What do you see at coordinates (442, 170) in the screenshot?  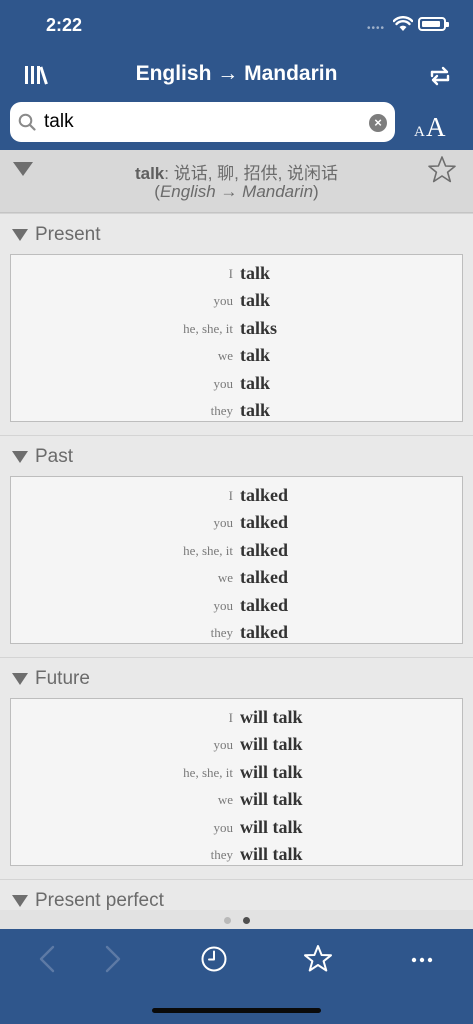 I see `favorite-star-icon` at bounding box center [442, 170].